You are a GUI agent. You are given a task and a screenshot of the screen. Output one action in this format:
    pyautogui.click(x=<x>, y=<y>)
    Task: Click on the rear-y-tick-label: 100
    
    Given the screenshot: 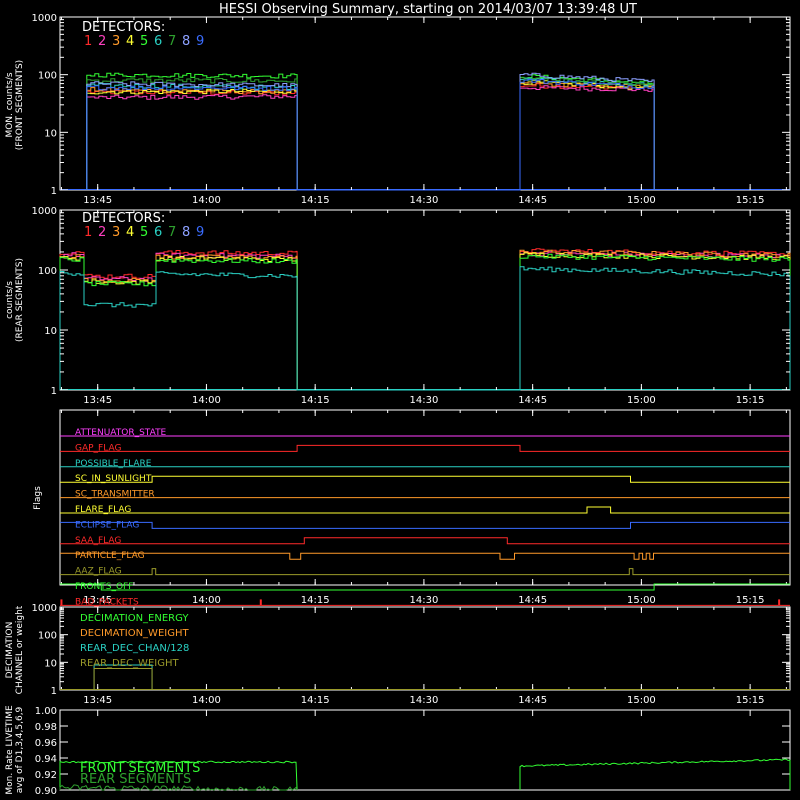 What is the action you would take?
    pyautogui.click(x=47, y=271)
    